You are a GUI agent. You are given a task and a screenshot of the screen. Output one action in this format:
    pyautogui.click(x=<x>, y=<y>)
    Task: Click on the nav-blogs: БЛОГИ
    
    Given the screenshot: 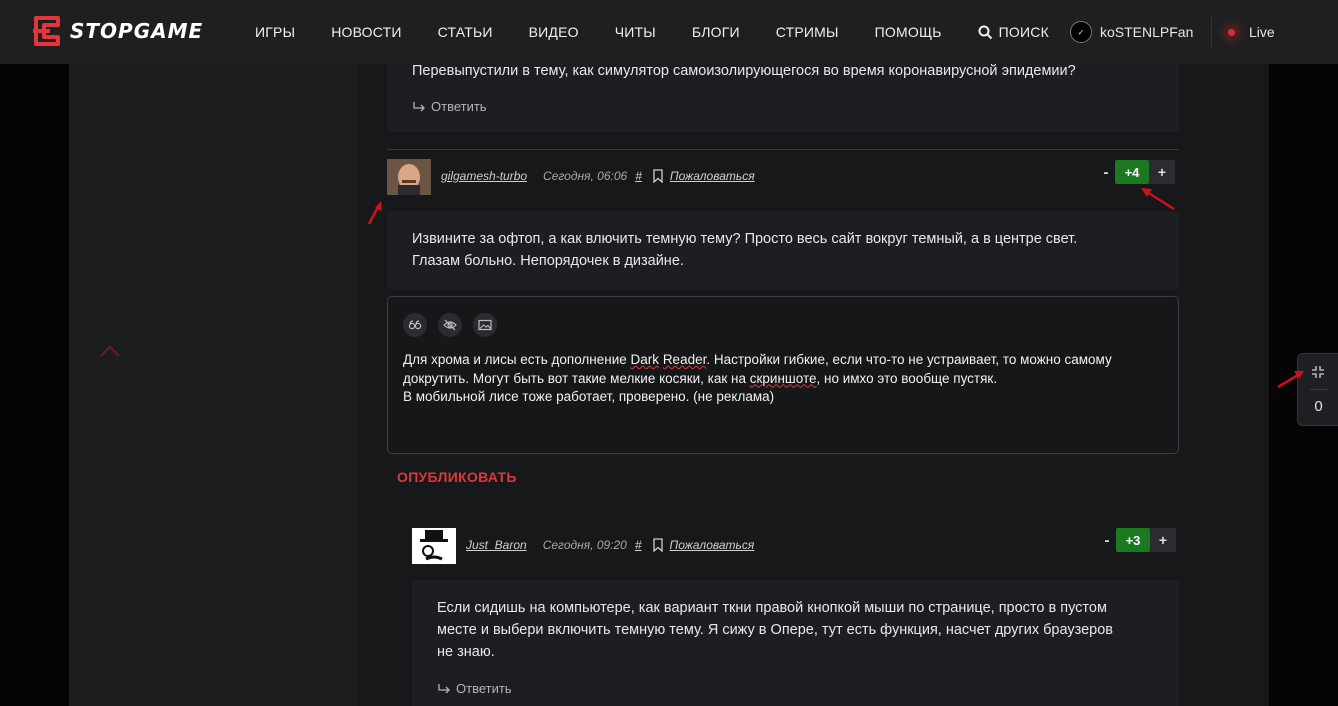 What is the action you would take?
    pyautogui.click(x=716, y=32)
    